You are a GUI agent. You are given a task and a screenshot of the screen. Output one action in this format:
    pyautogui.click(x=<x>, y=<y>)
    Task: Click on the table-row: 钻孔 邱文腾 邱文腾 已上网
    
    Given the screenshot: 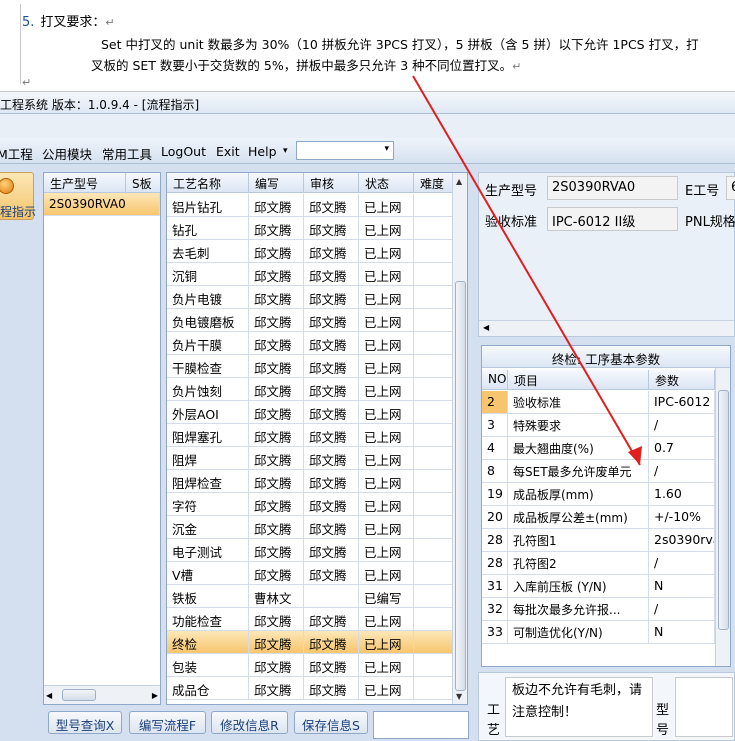 What is the action you would take?
    pyautogui.click(x=317, y=228)
    